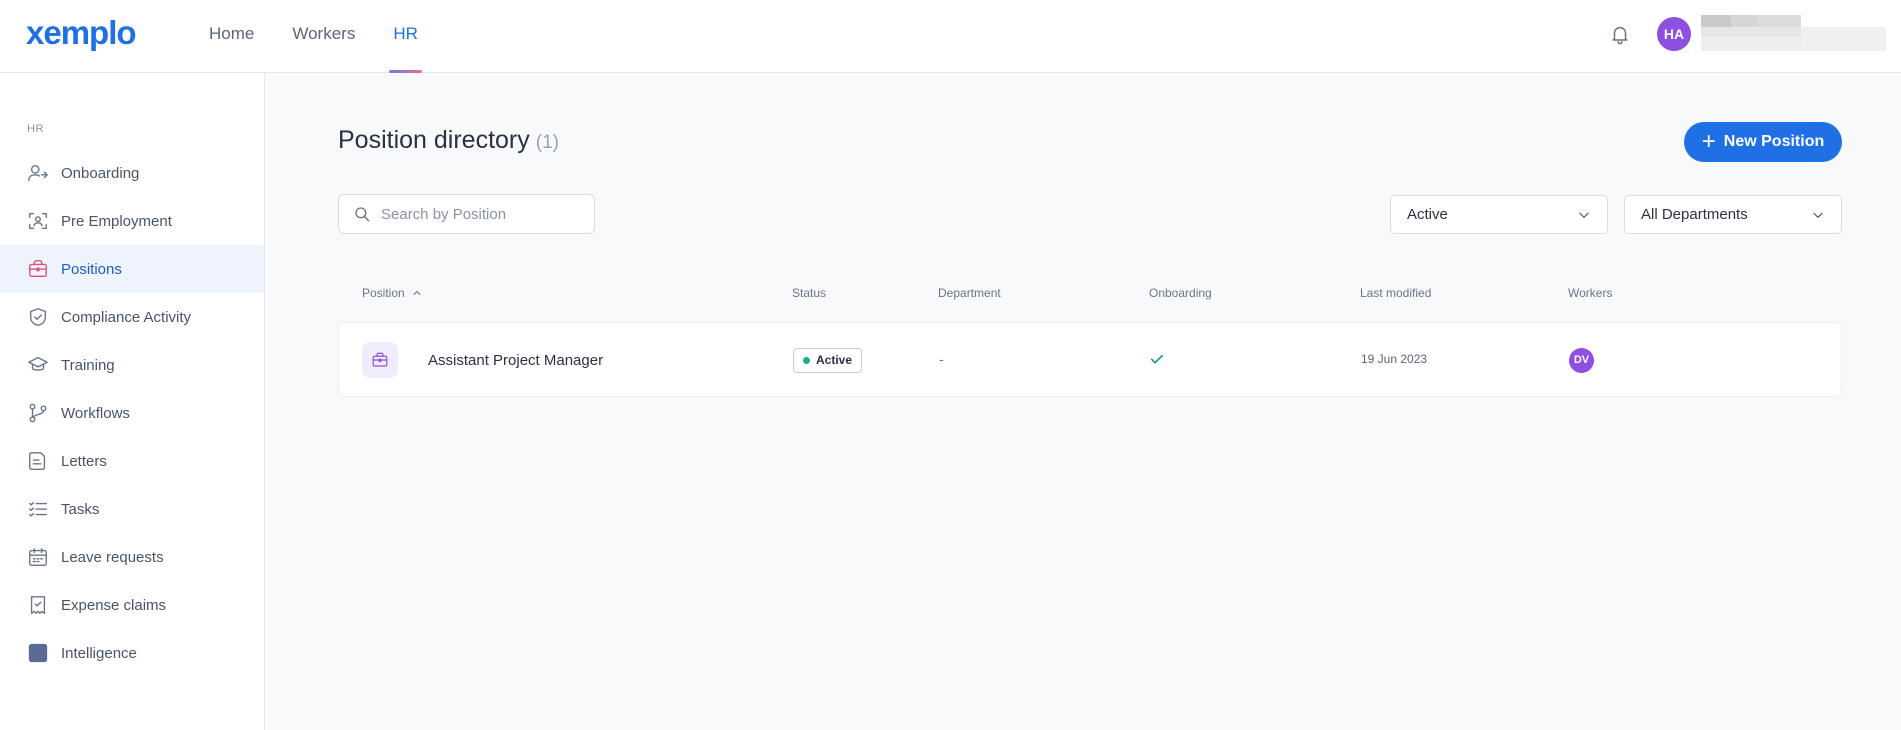 The image size is (1901, 730). Describe the element at coordinates (323, 36) in the screenshot. I see `nav-workers: Workers` at that location.